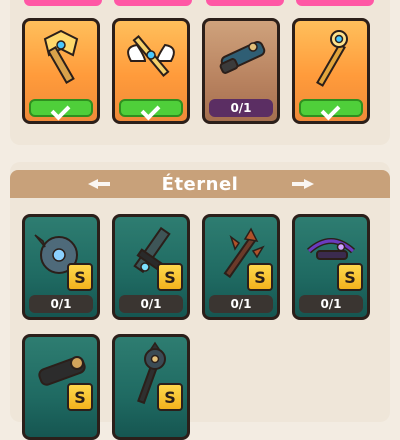 This screenshot has height=440, width=400. Describe the element at coordinates (61, 387) in the screenshot. I see `item-card-heavy-cannon: S` at that location.